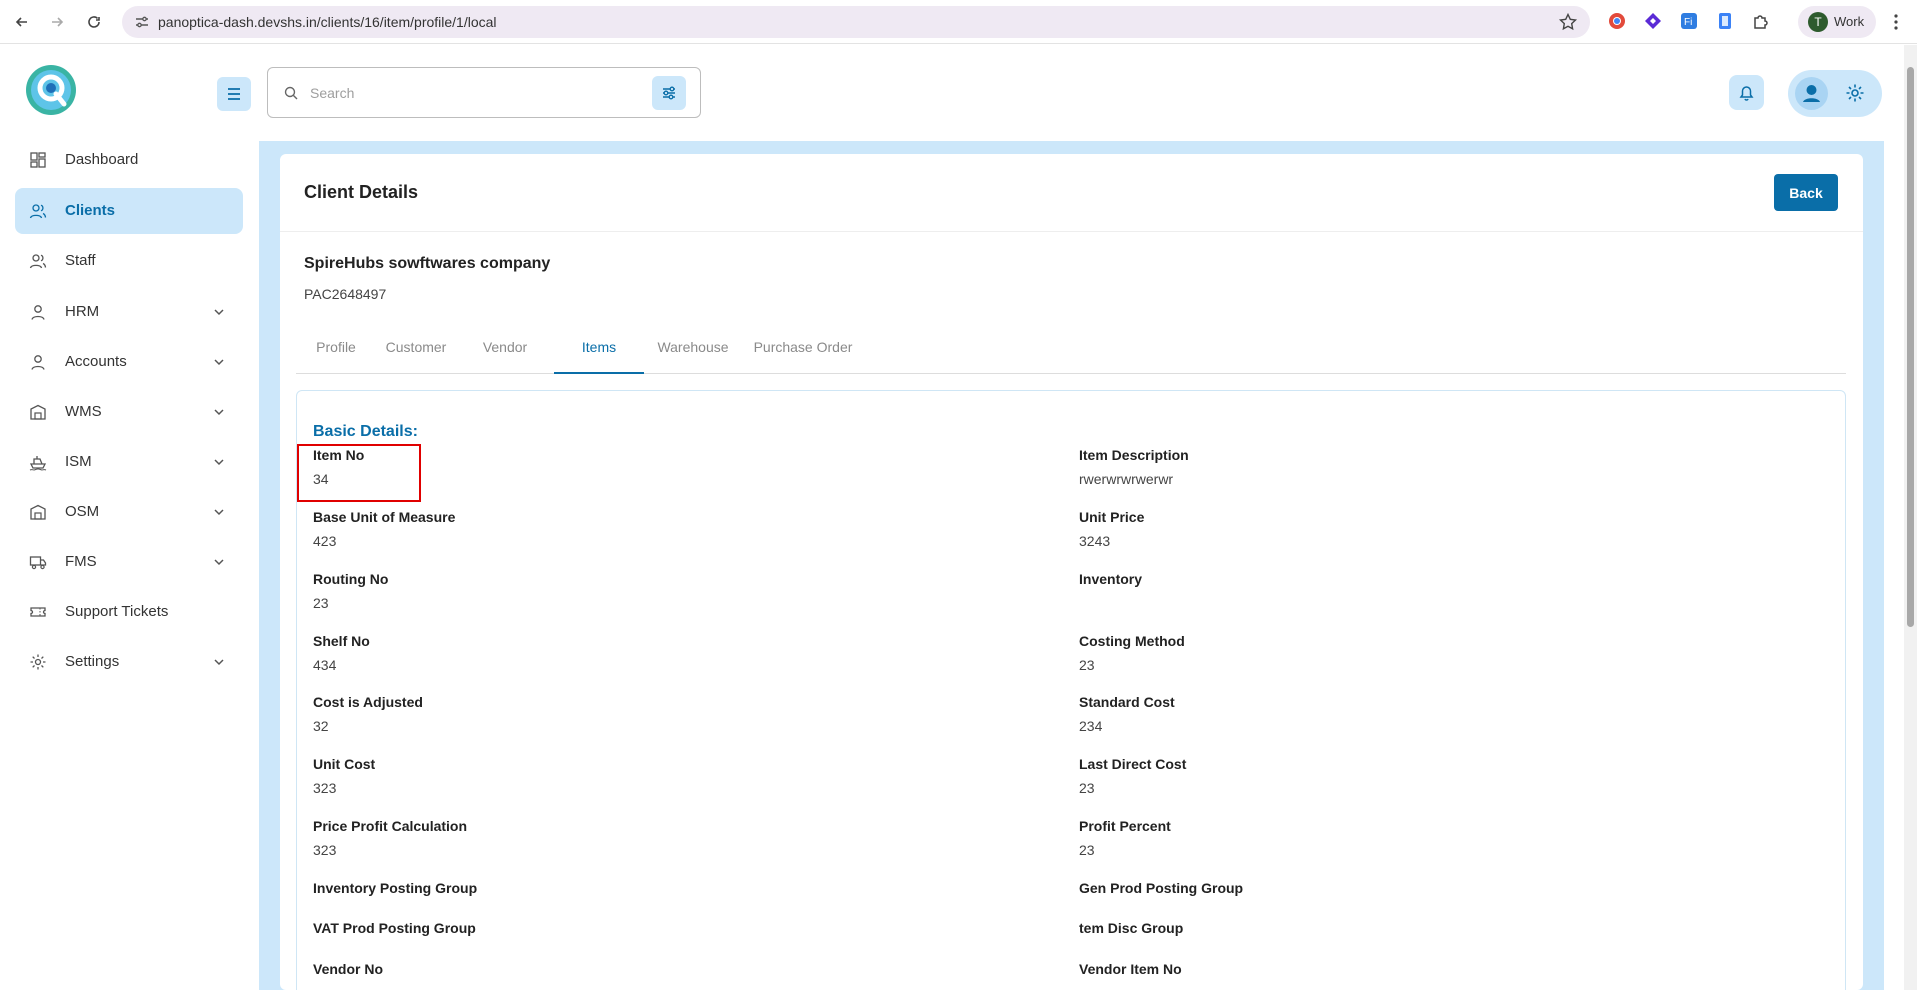 This screenshot has height=990, width=1917. What do you see at coordinates (345, 294) in the screenshot?
I see `company-code: PAC2648497` at bounding box center [345, 294].